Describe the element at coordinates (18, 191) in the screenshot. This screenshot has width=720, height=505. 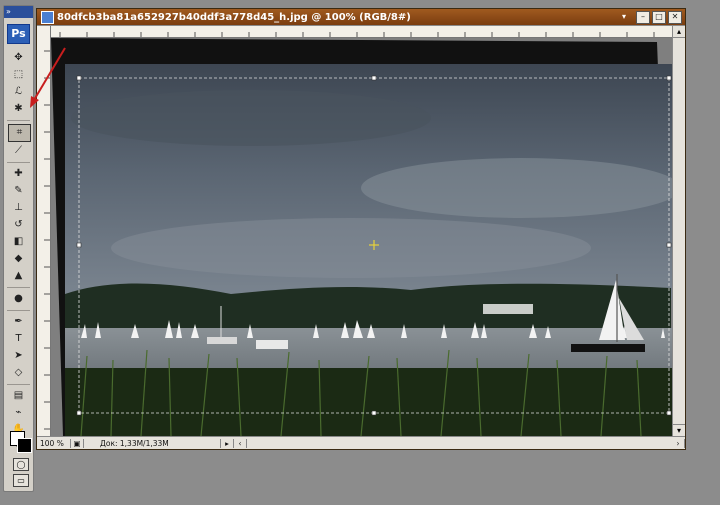
I see `brush-tool-icon: ✎` at that location.